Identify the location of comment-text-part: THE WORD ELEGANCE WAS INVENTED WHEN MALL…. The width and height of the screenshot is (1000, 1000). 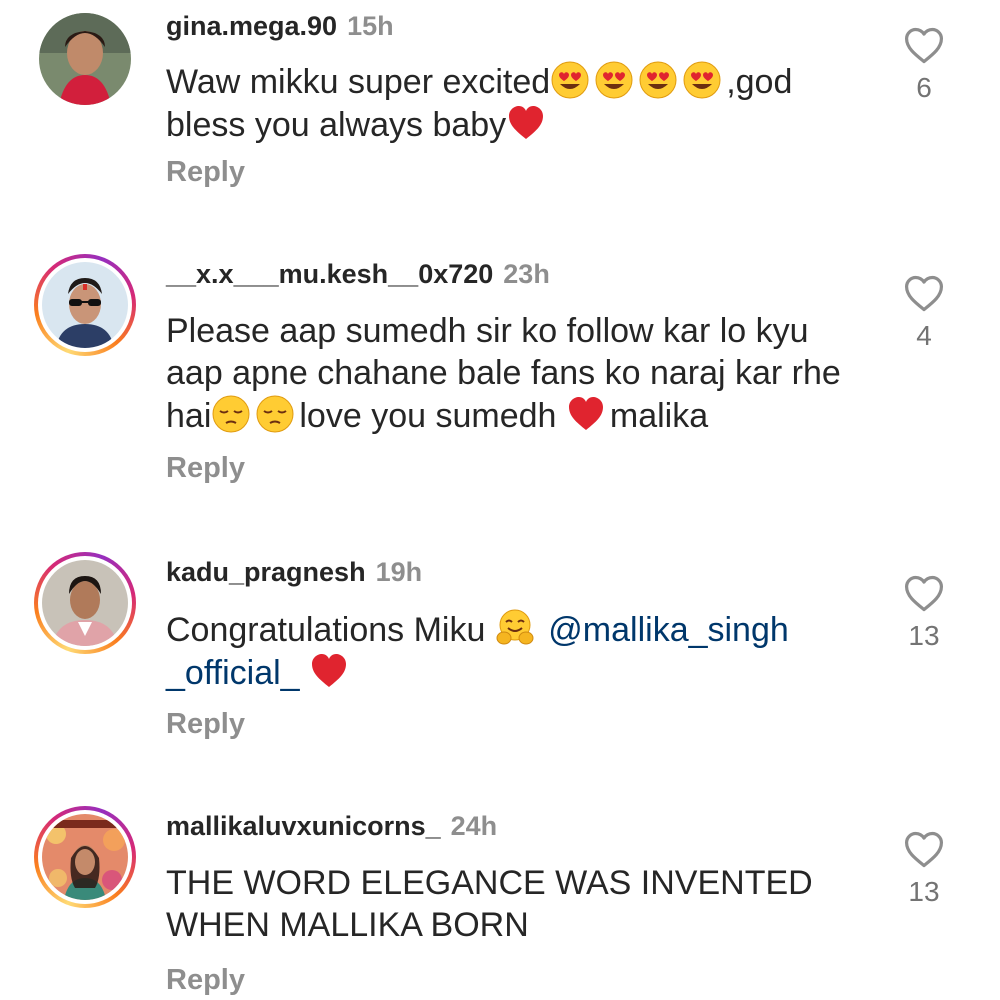
(489, 904).